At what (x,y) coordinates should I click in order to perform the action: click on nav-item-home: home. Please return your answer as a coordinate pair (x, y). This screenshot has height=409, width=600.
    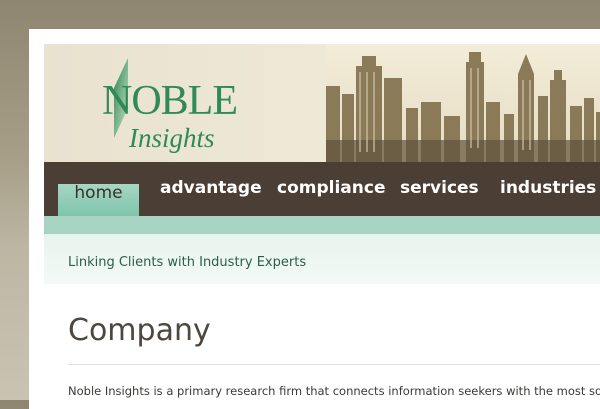
    Looking at the image, I should click on (98, 199).